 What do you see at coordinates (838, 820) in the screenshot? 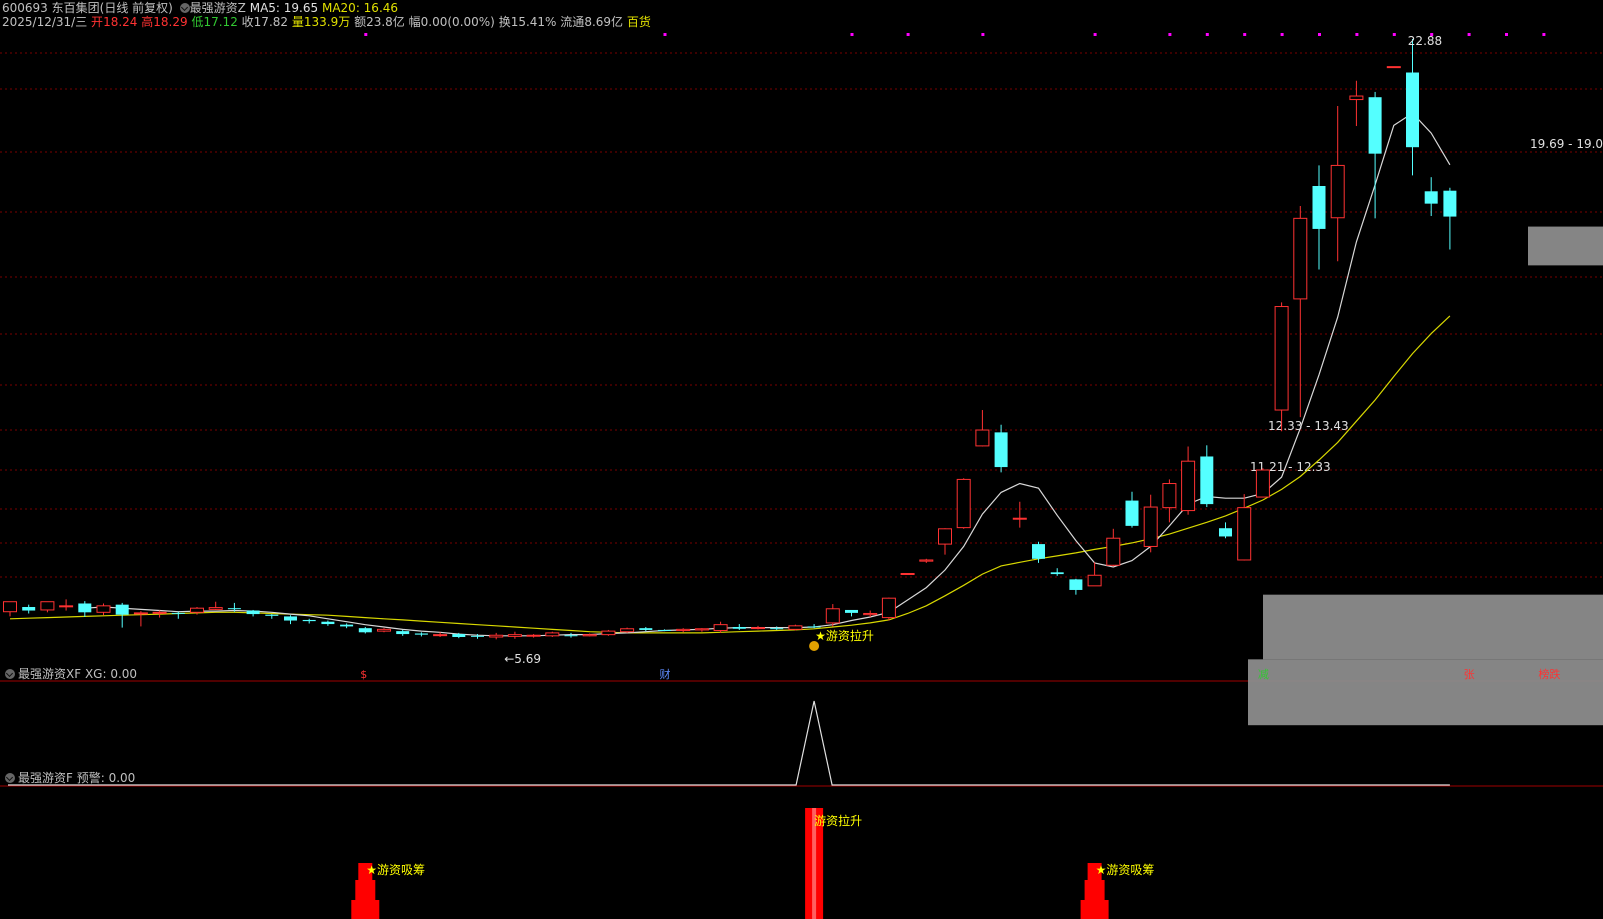
I see `warning-label: 游资拉升` at bounding box center [838, 820].